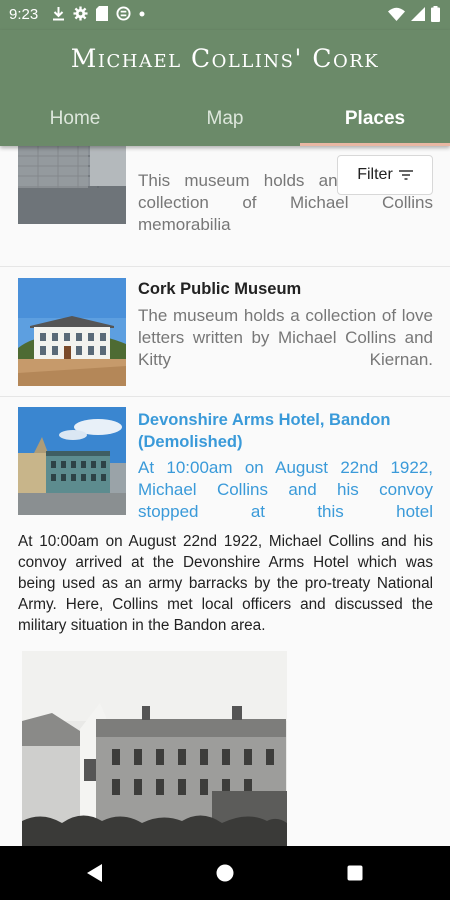 This screenshot has width=450, height=900. I want to click on home-icon, so click(225, 873).